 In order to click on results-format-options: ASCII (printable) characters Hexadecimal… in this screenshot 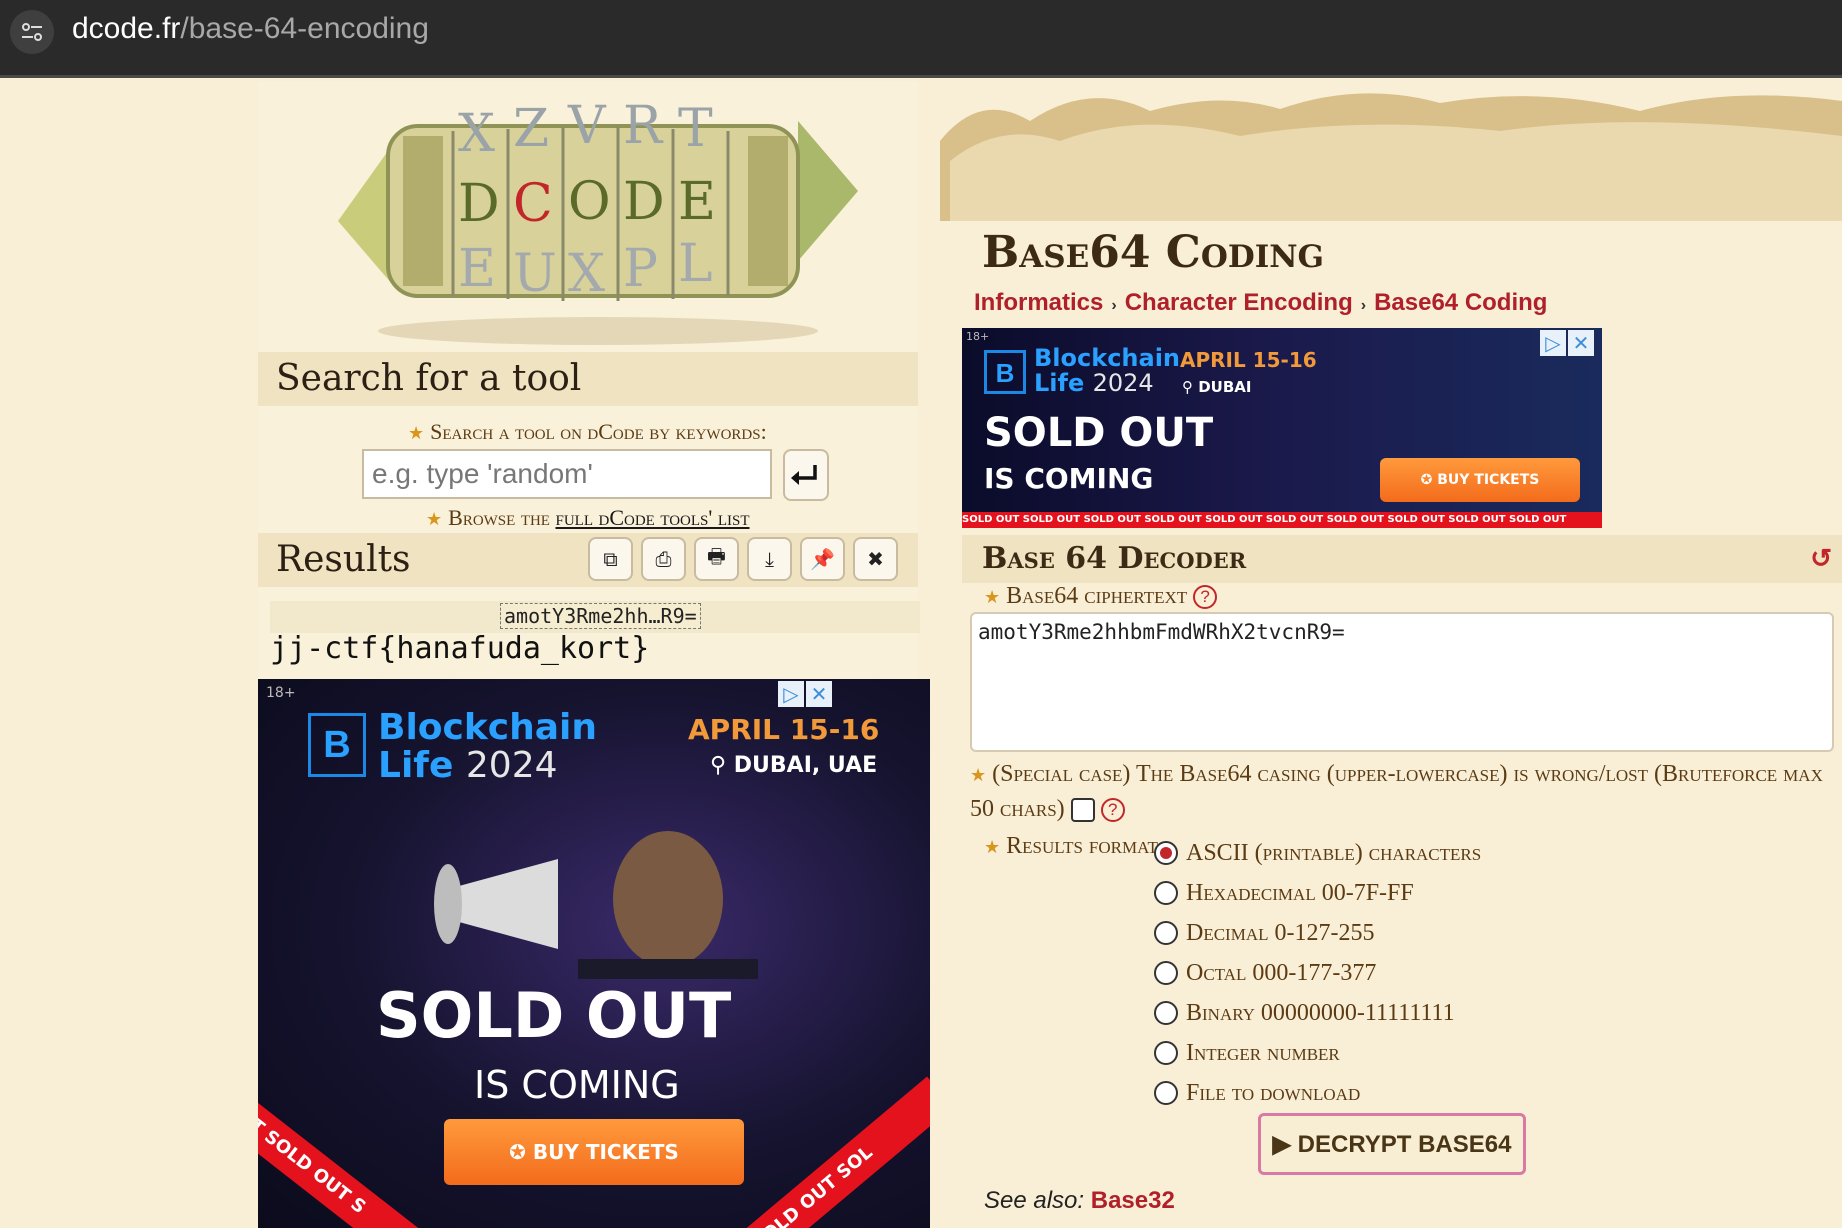, I will do `click(1317, 973)`.